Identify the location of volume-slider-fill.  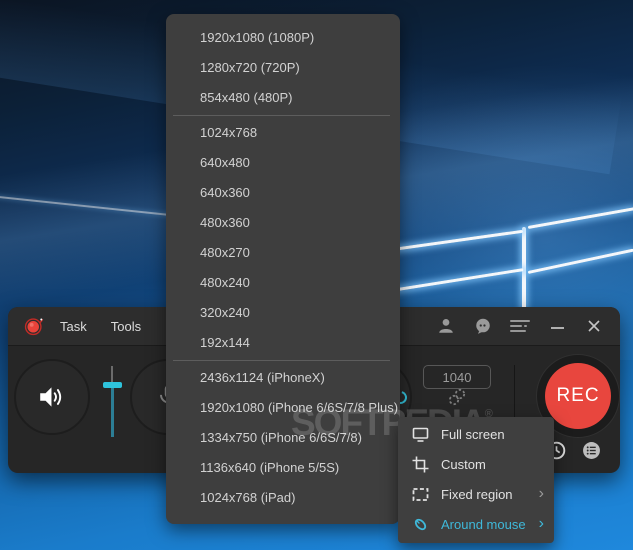
(112, 412).